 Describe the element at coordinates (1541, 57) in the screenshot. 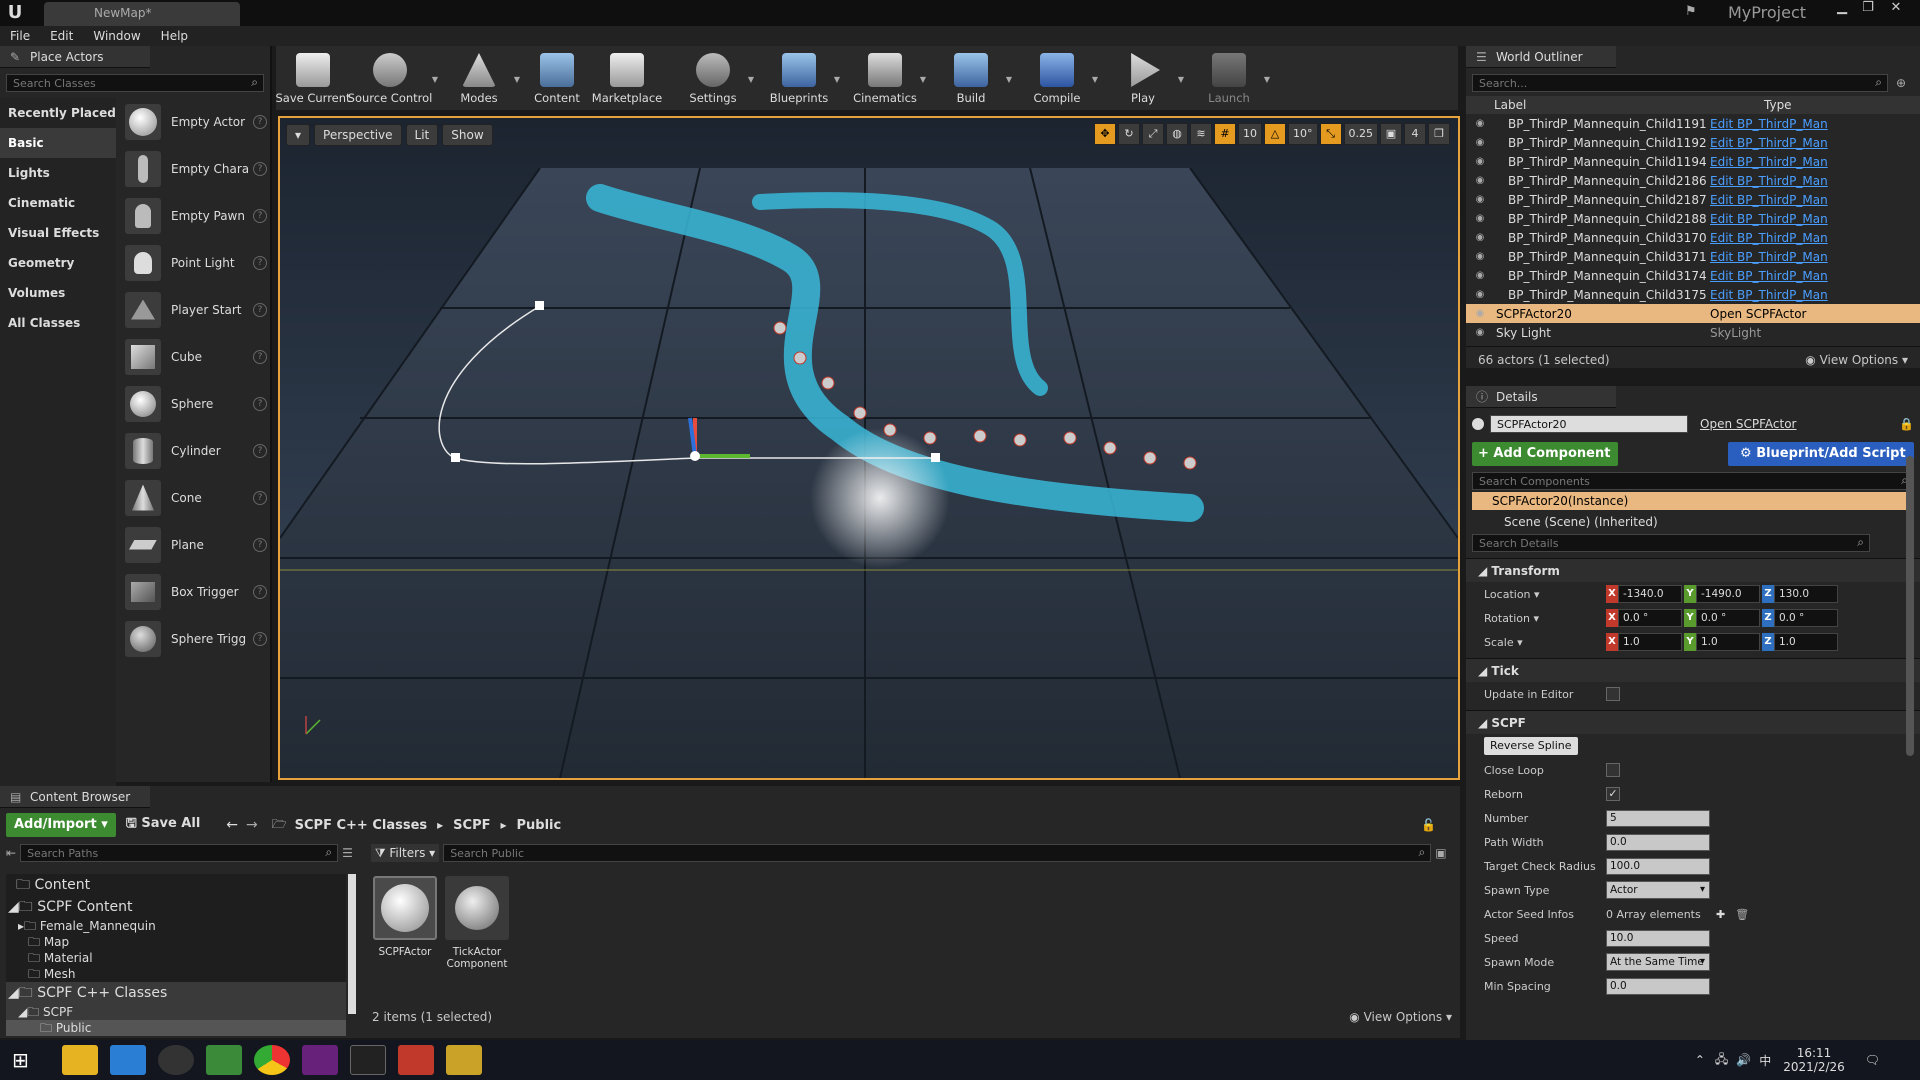

I see `world-outliner-tab: ☰ World Outliner` at that location.